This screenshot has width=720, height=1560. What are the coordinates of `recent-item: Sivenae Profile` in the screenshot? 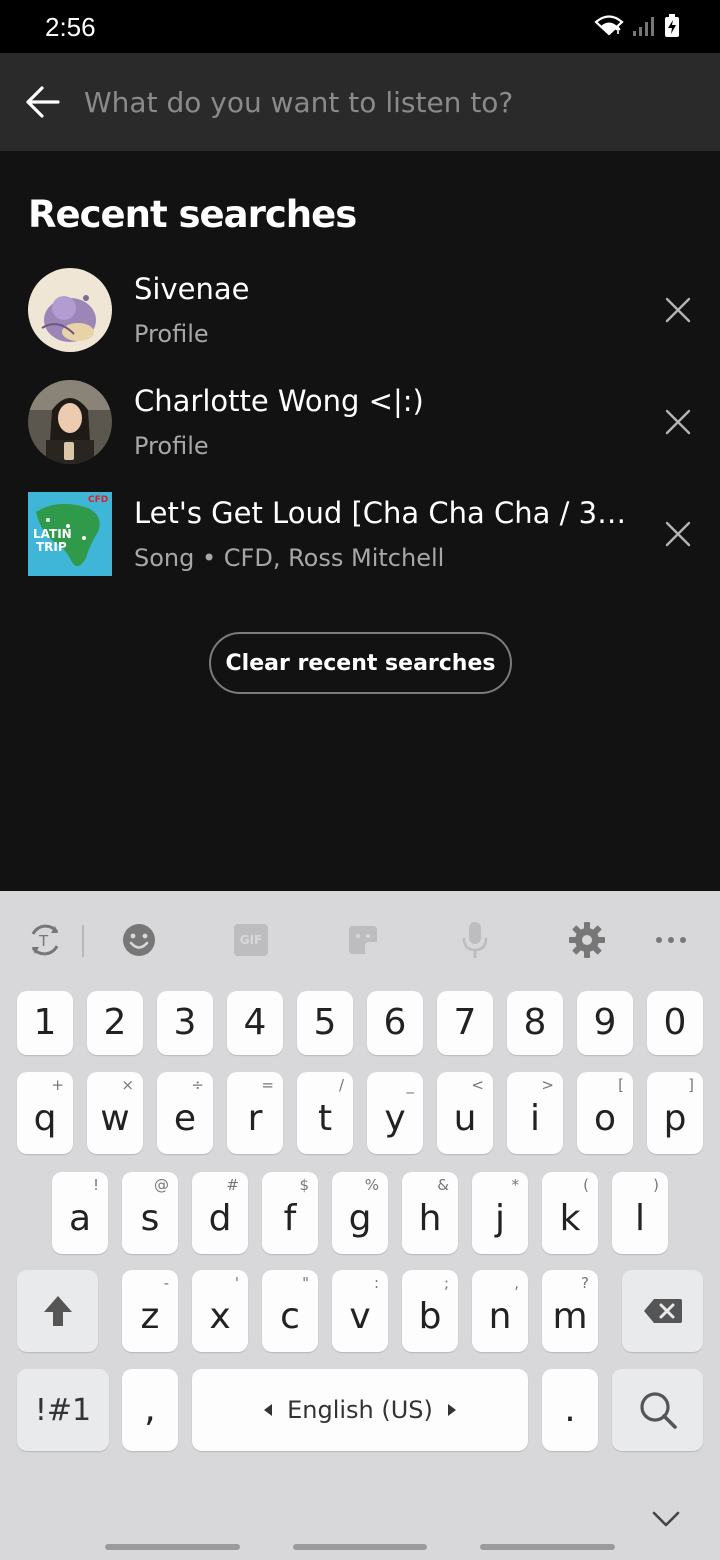 It's located at (360, 318).